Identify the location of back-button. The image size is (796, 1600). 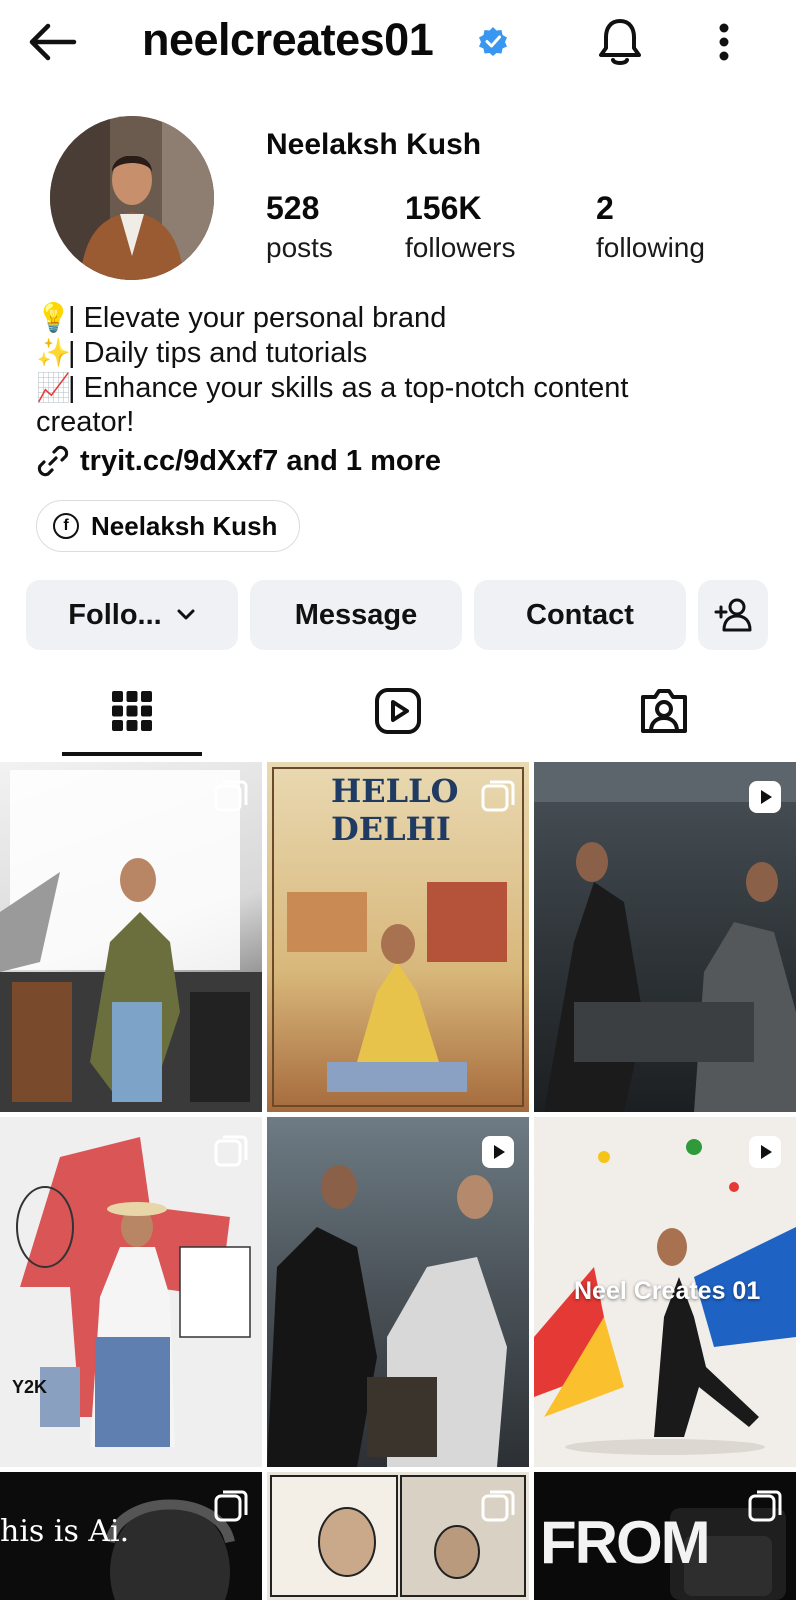
(52, 42).